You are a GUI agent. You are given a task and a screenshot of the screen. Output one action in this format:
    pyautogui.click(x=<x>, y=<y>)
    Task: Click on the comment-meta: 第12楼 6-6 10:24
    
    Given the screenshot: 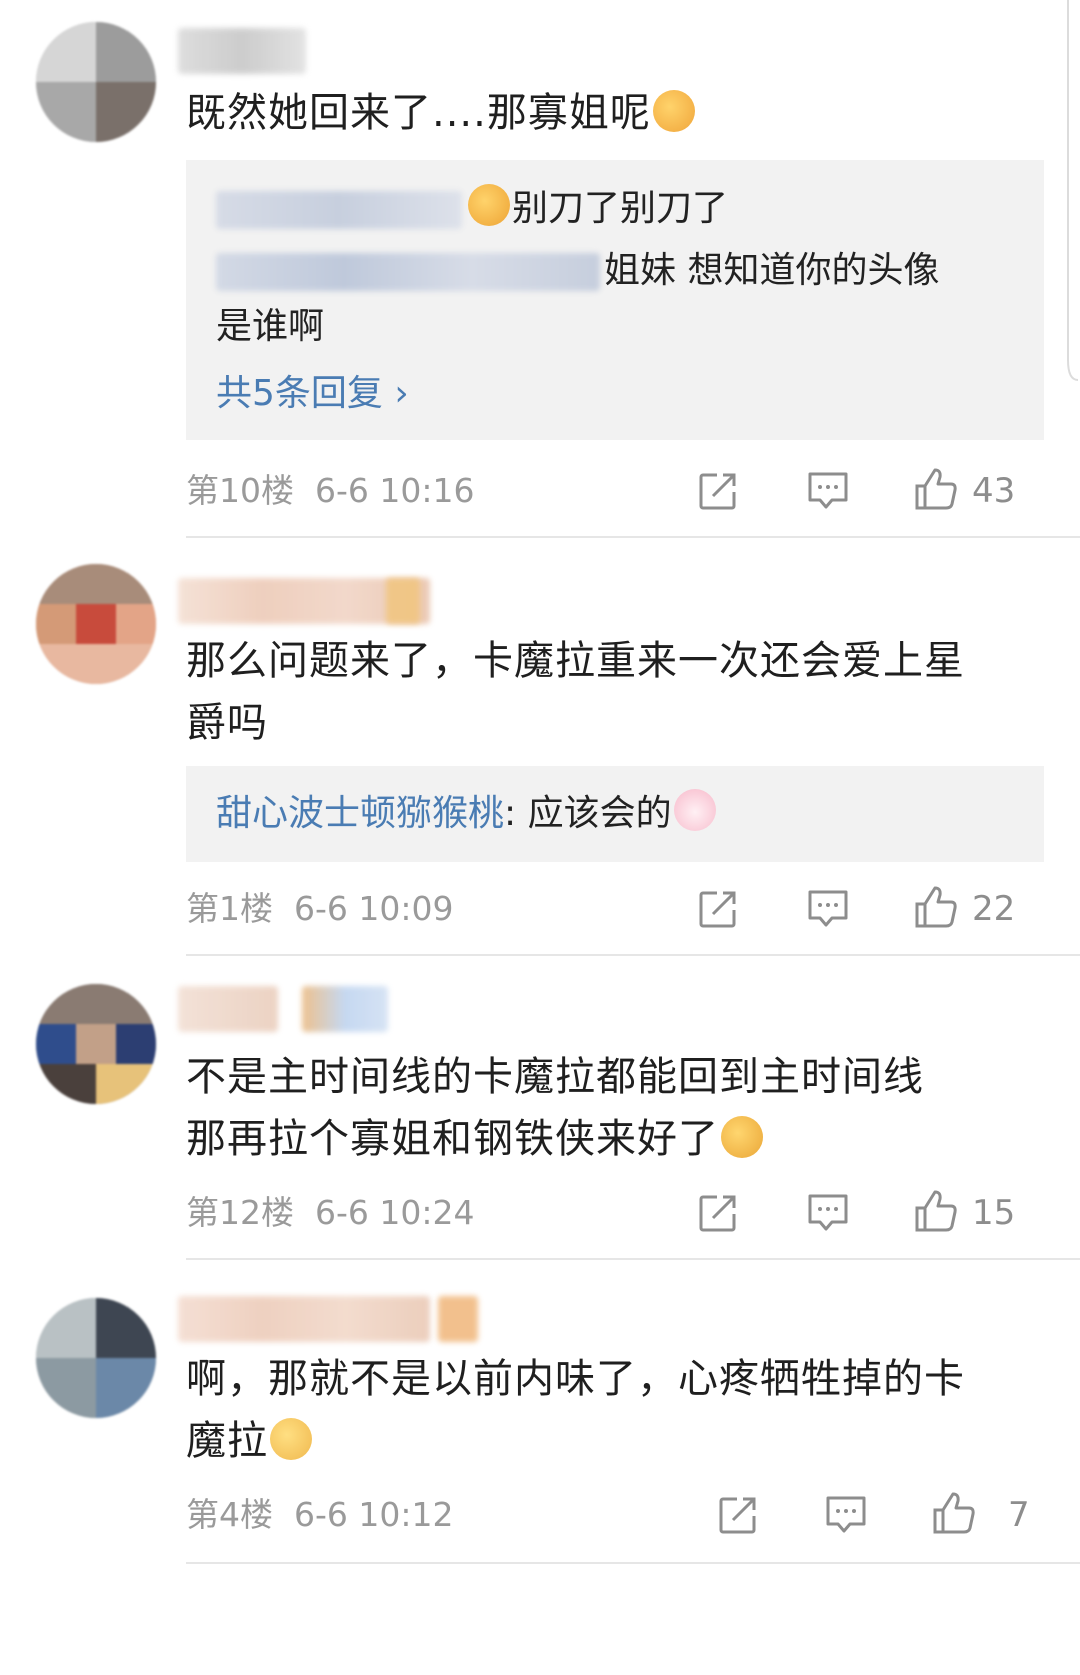 What is the action you would take?
    pyautogui.click(x=330, y=1213)
    